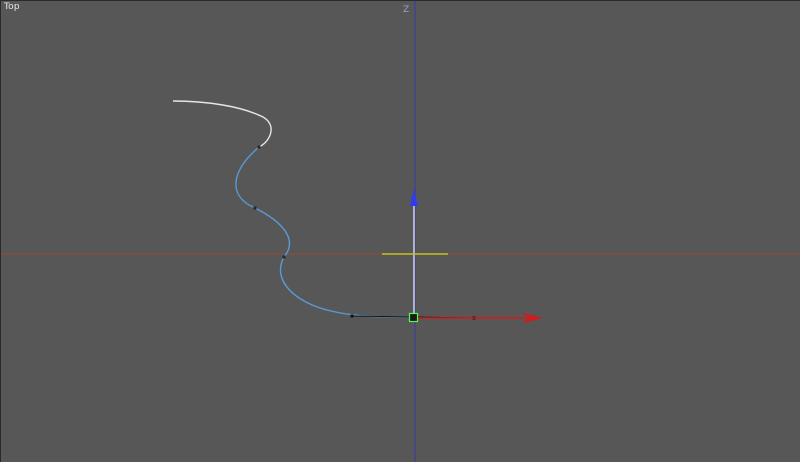  I want to click on spline-segment-blue, so click(324, 232).